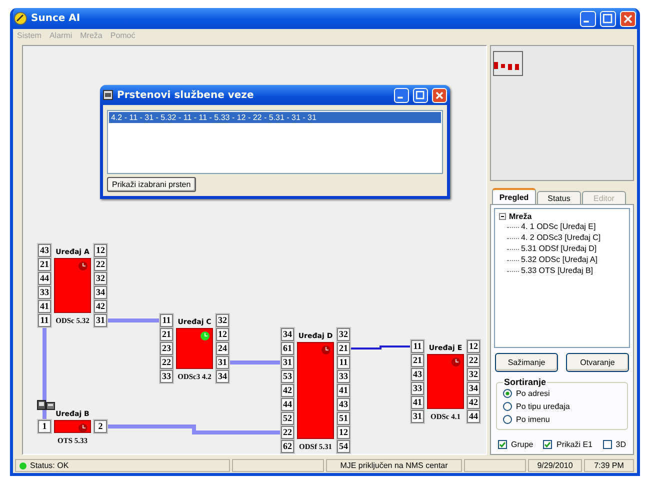 This screenshot has height=479, width=646. Describe the element at coordinates (23, 466) in the screenshot. I see `status-icon` at that location.